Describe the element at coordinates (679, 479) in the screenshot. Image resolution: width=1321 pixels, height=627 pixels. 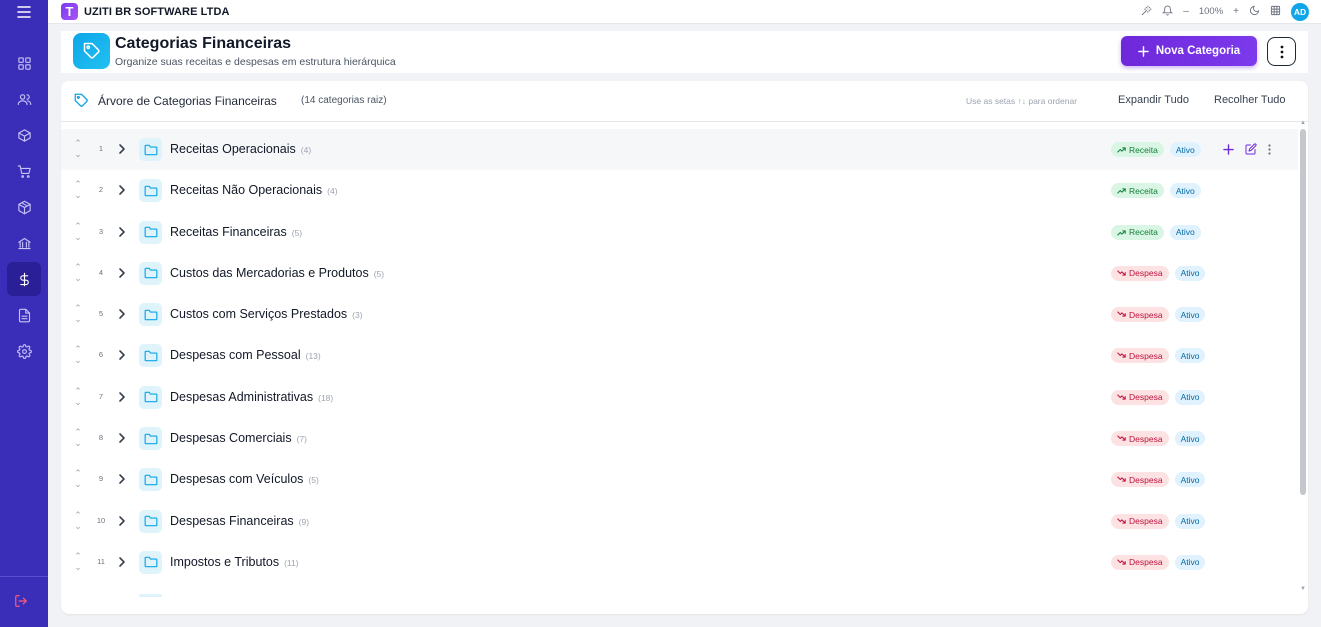
I see `tree-row: ⌃ ⌄ 9 Despesas com Veículos (5) Despesa Ativo` at that location.